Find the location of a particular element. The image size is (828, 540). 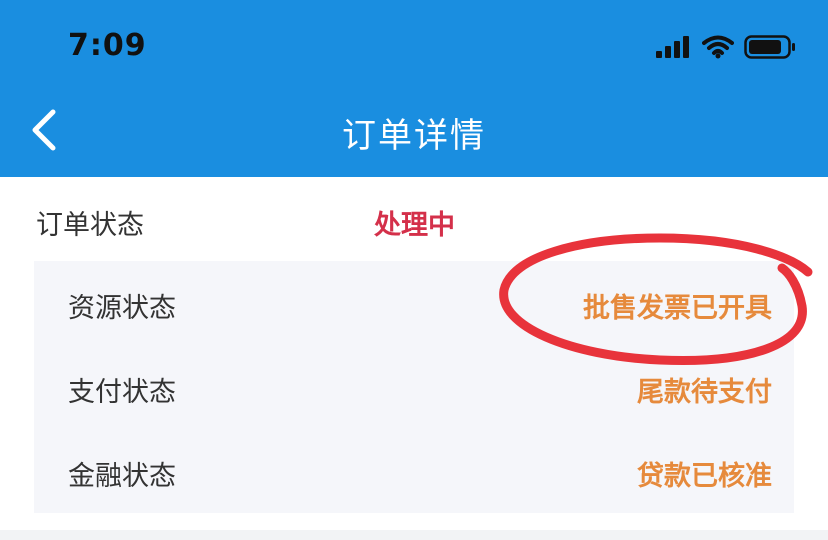

page-title: 订单详情 is located at coordinates (414, 136).